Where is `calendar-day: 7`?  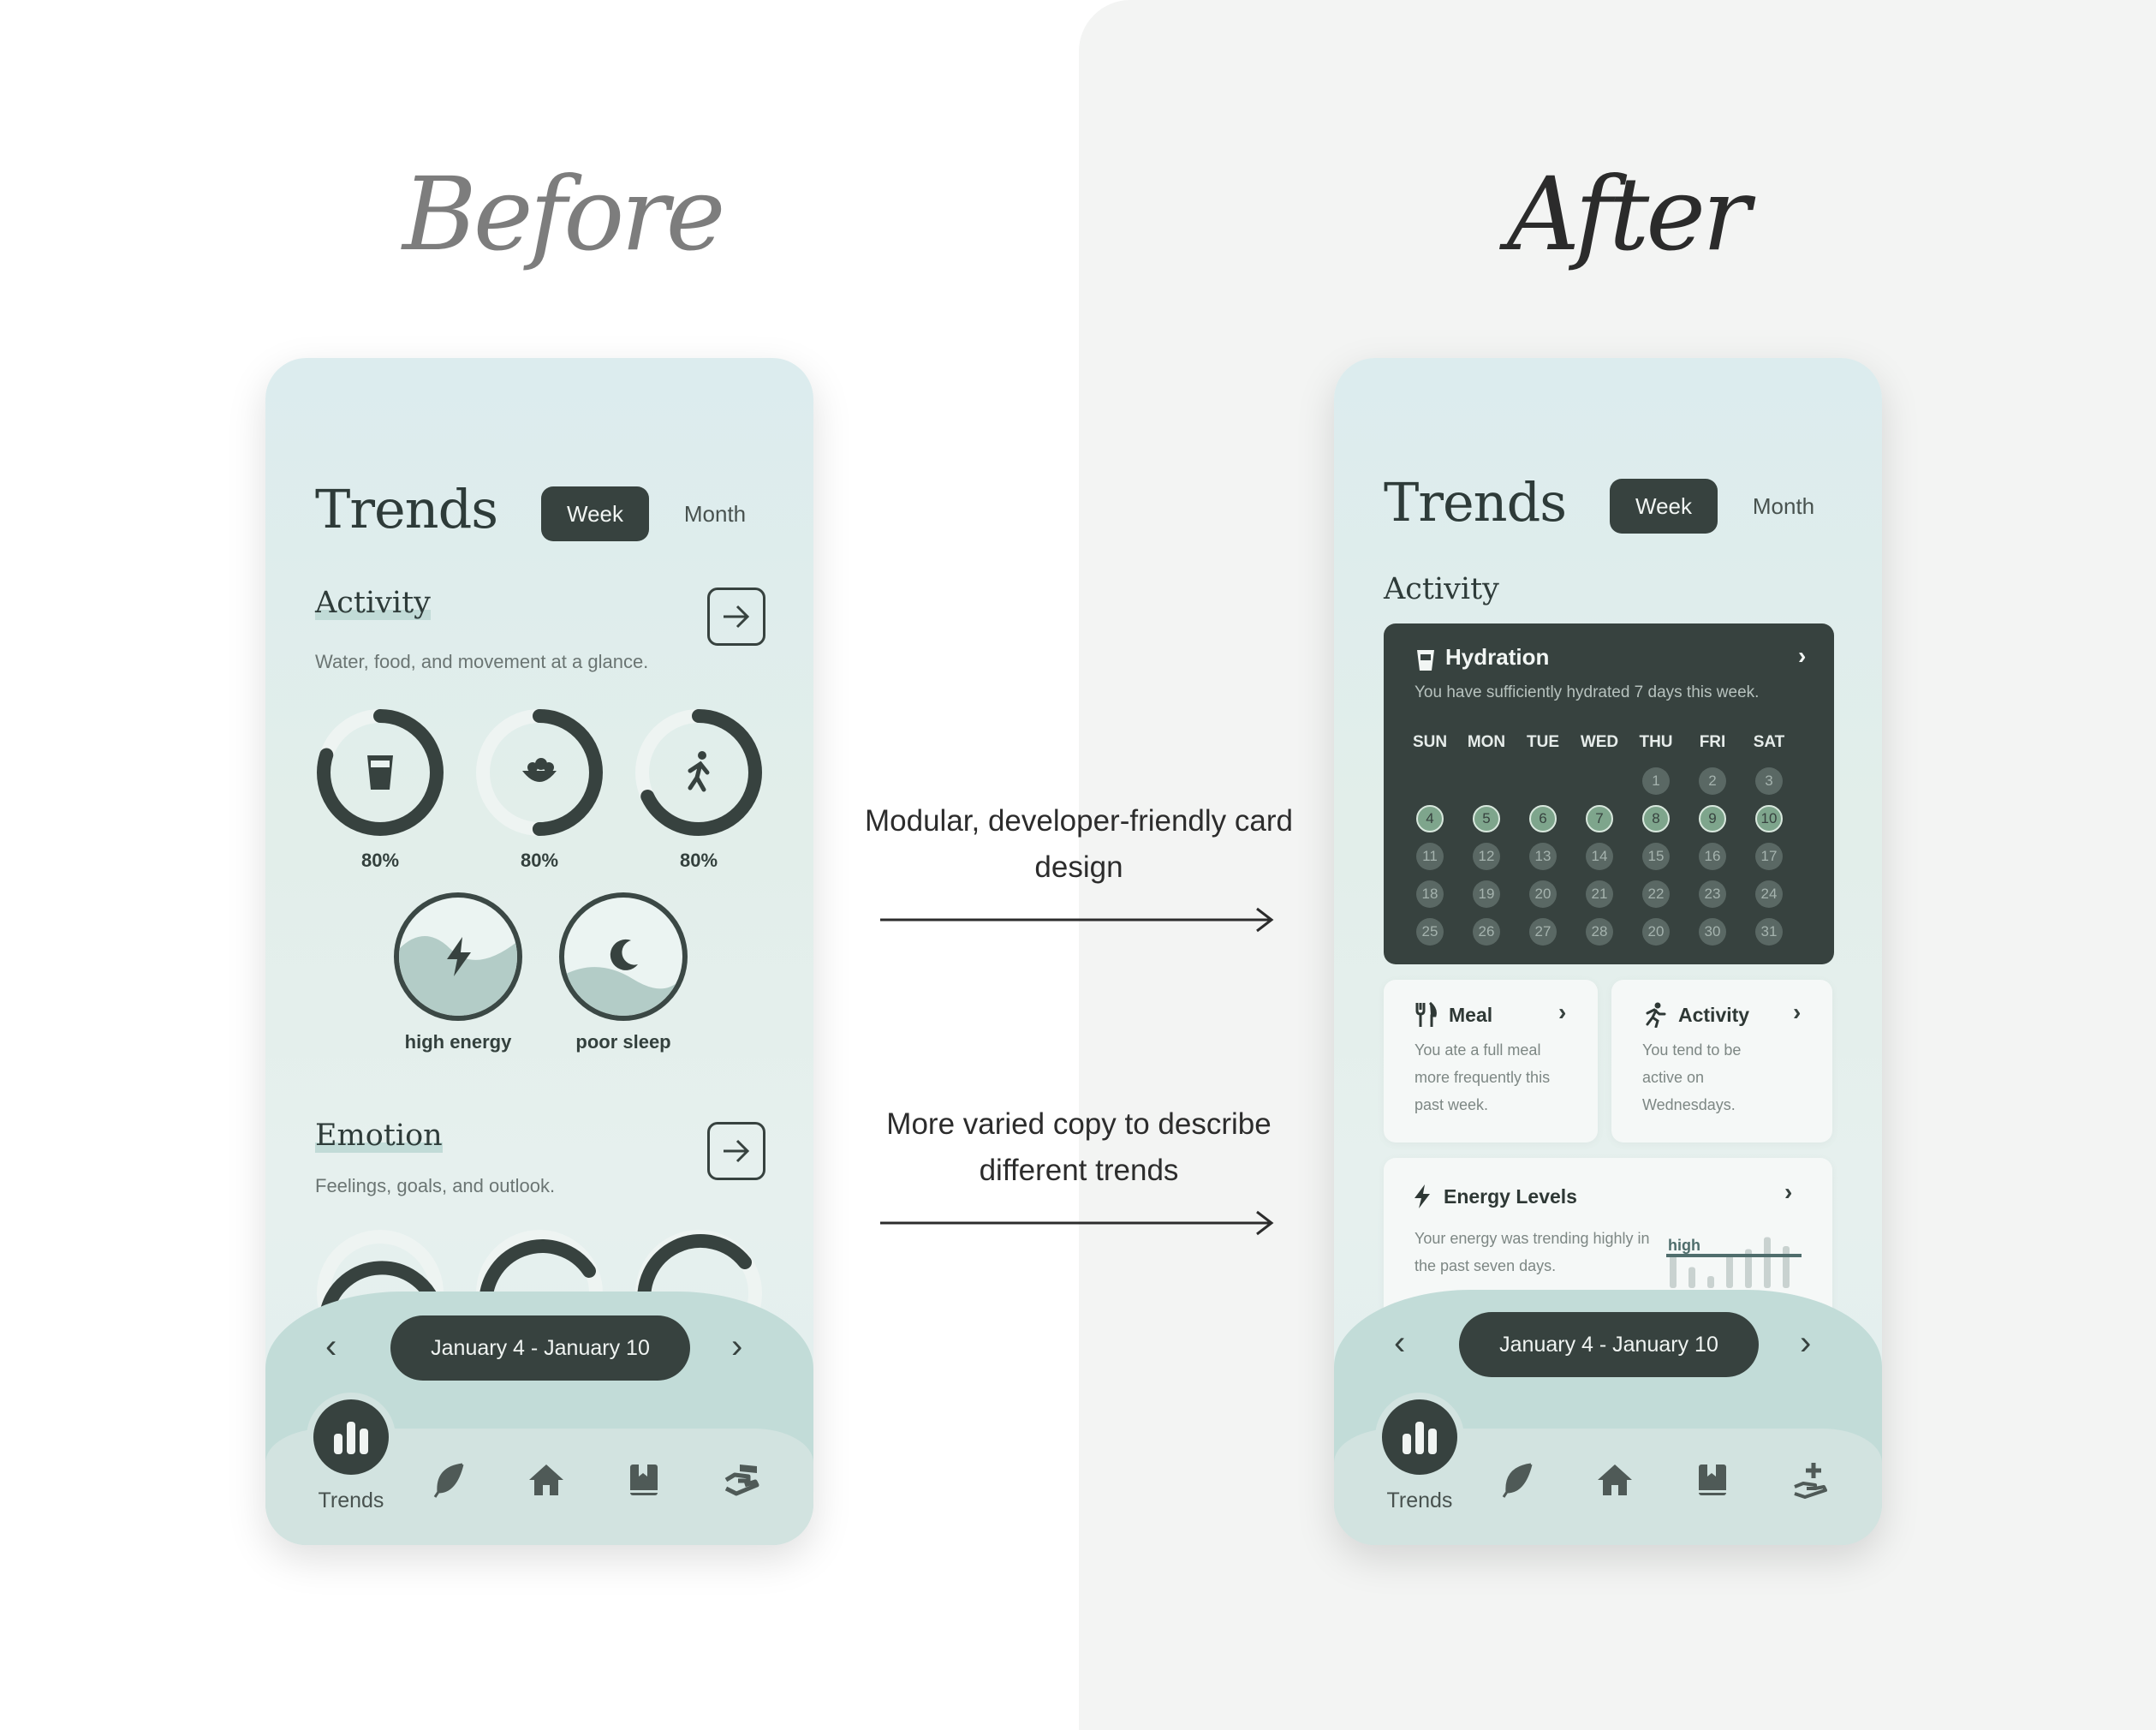 calendar-day: 7 is located at coordinates (1599, 818).